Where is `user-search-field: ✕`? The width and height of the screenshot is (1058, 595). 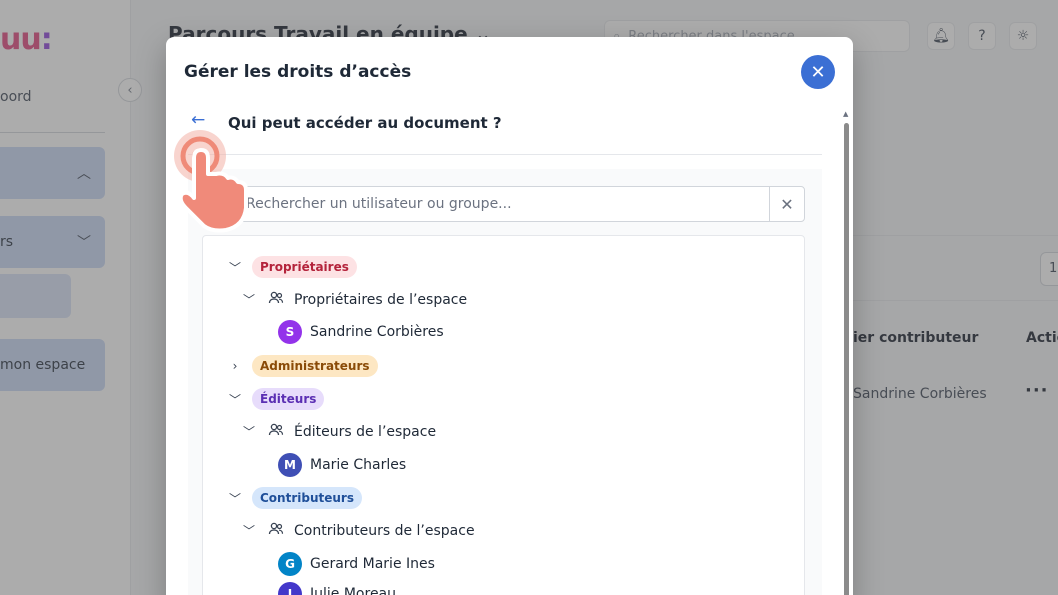
user-search-field: ✕ is located at coordinates (503, 204).